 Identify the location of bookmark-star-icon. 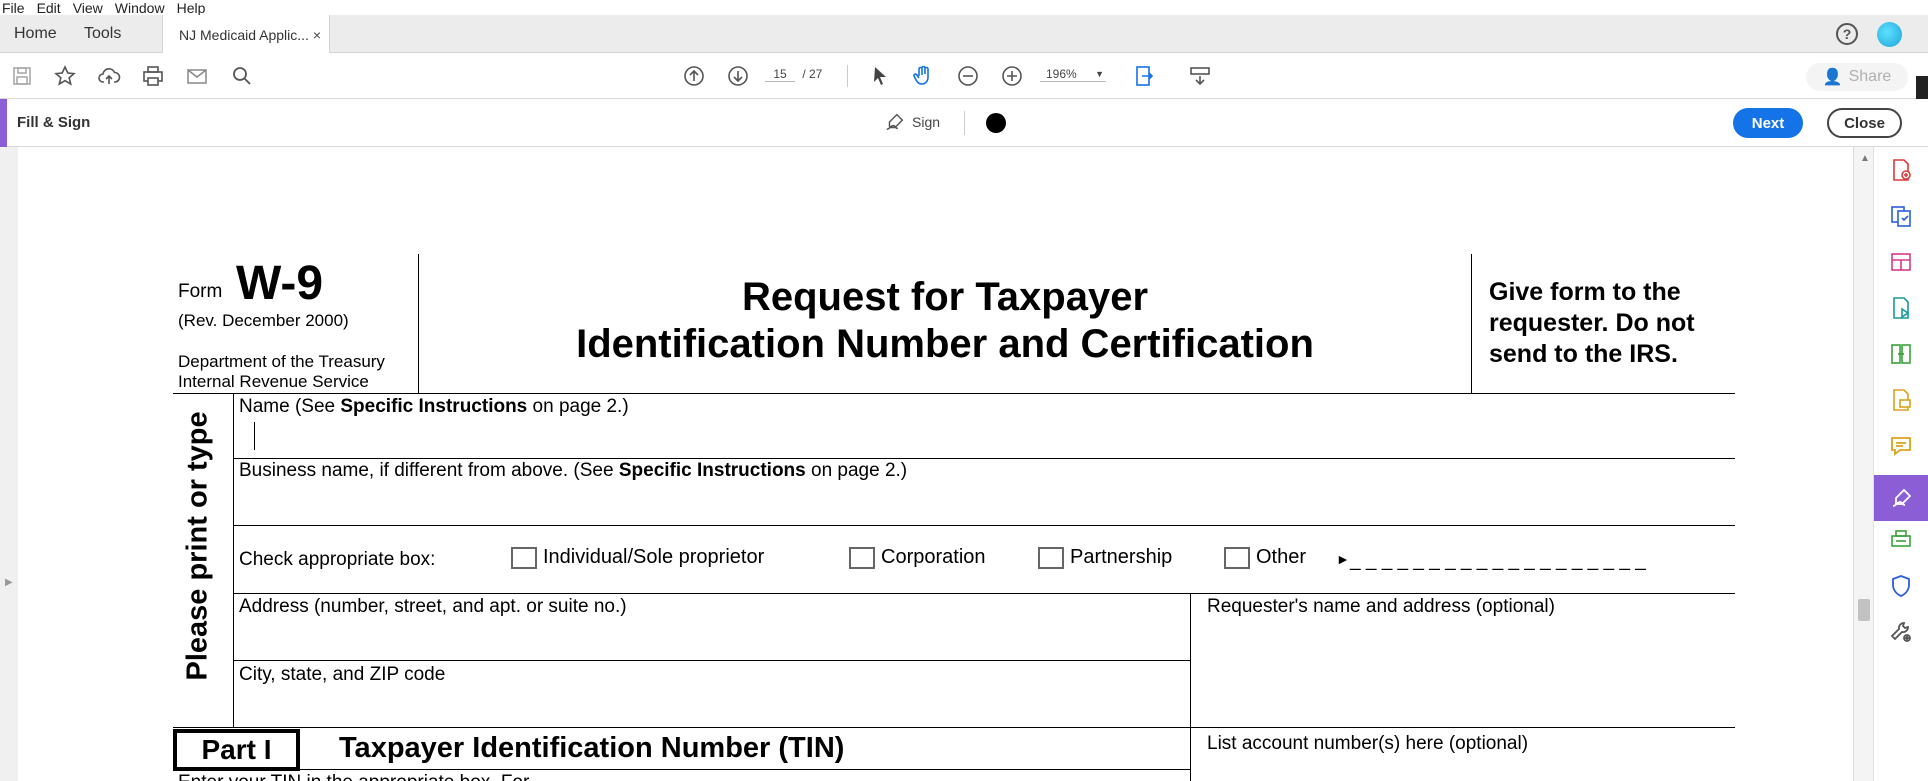
(65, 76).